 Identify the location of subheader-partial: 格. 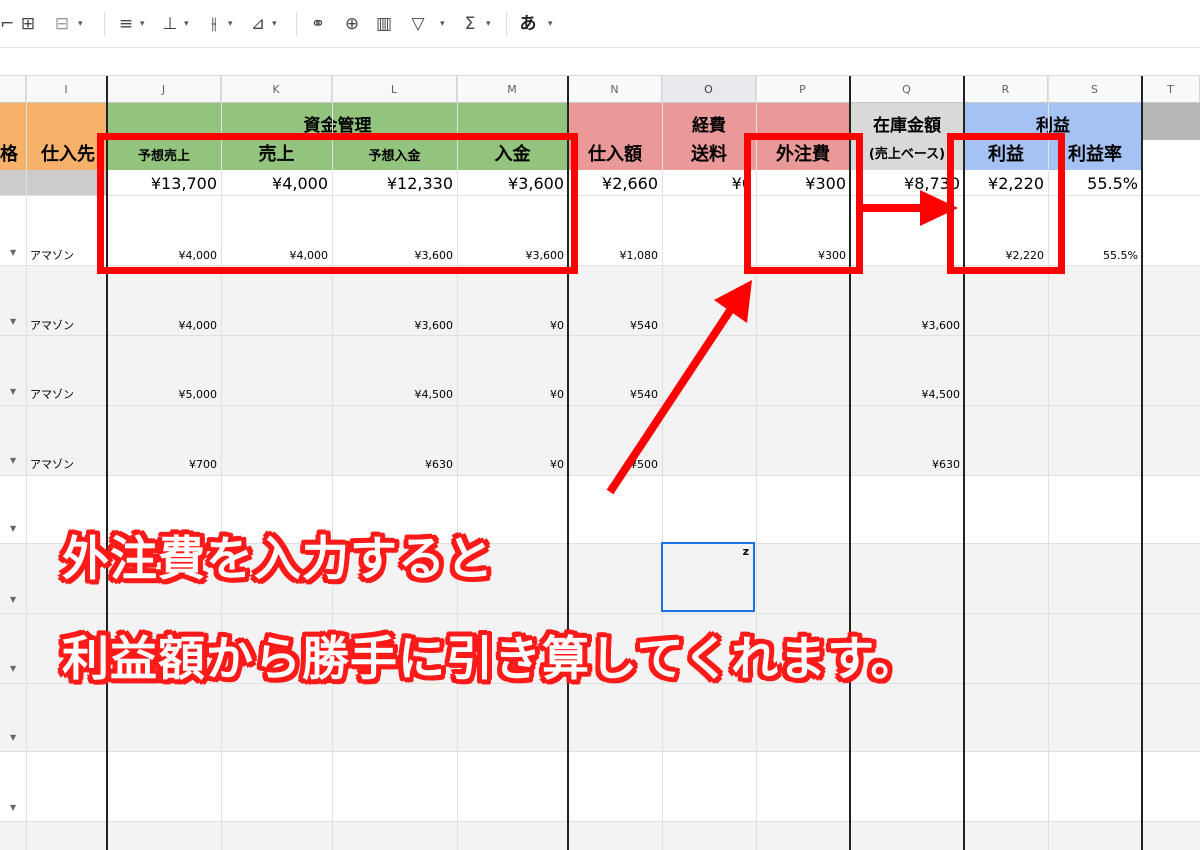
(9, 154).